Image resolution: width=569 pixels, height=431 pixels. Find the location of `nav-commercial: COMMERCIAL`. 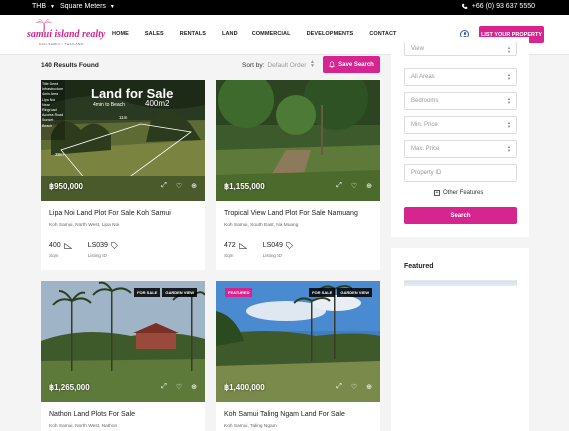

nav-commercial: COMMERCIAL is located at coordinates (271, 34).